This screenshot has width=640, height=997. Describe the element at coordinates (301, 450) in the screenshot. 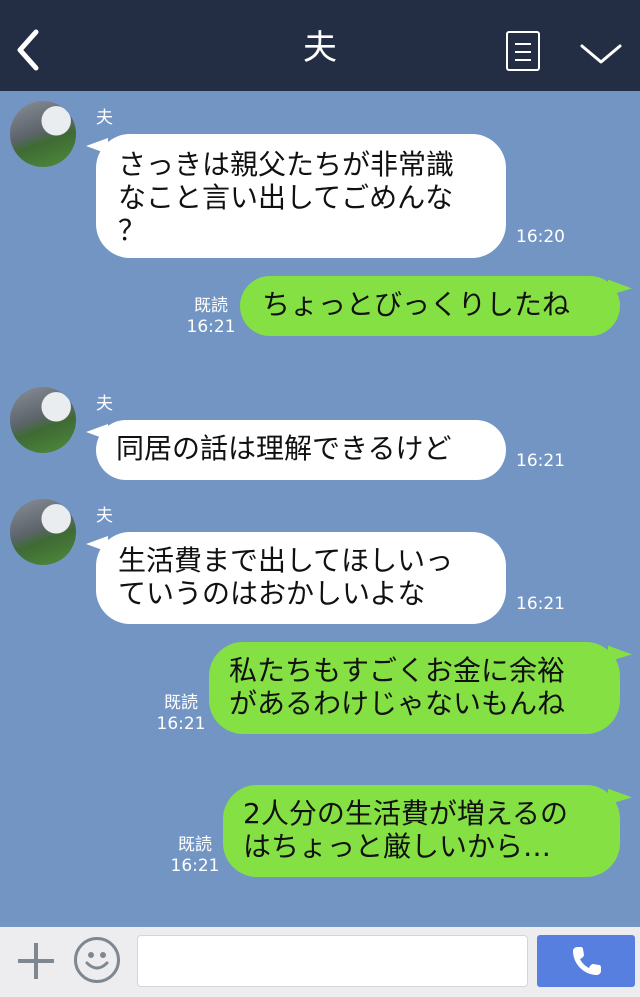

I see `message-bubble: 同居の話は理解できるけど` at that location.